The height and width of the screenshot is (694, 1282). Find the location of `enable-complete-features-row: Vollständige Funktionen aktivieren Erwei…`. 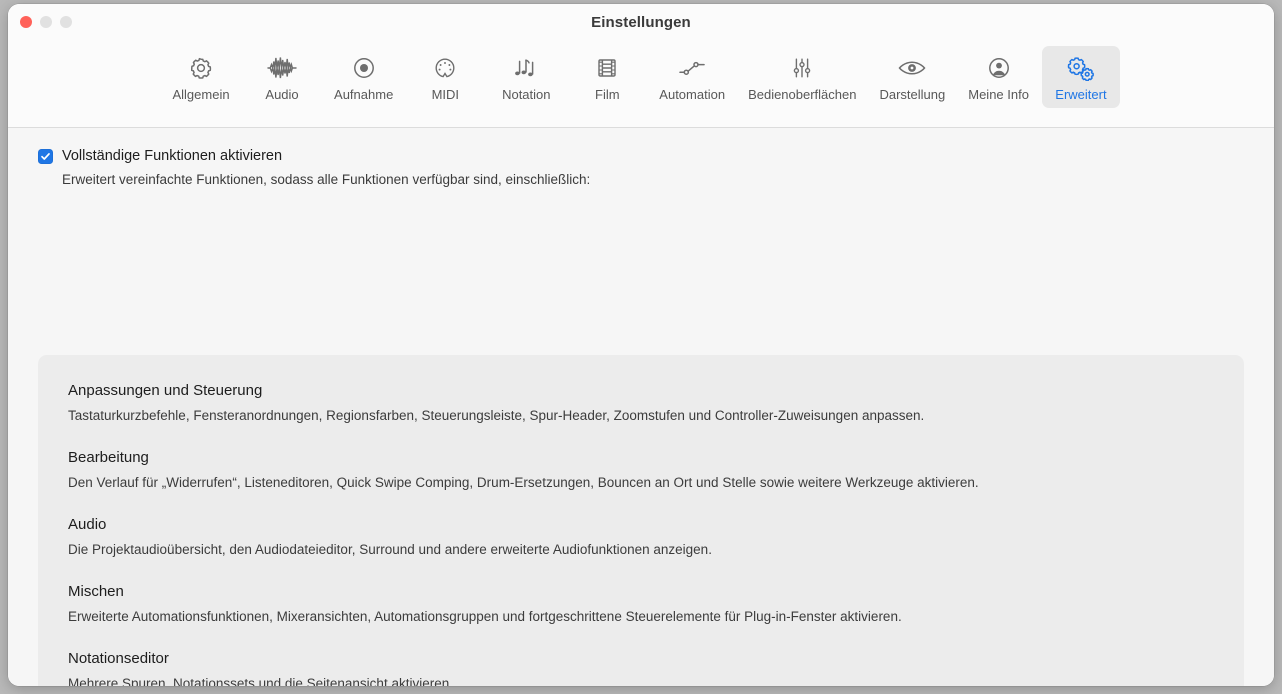

enable-complete-features-row: Vollständige Funktionen aktivieren Erwei… is located at coordinates (641, 158).